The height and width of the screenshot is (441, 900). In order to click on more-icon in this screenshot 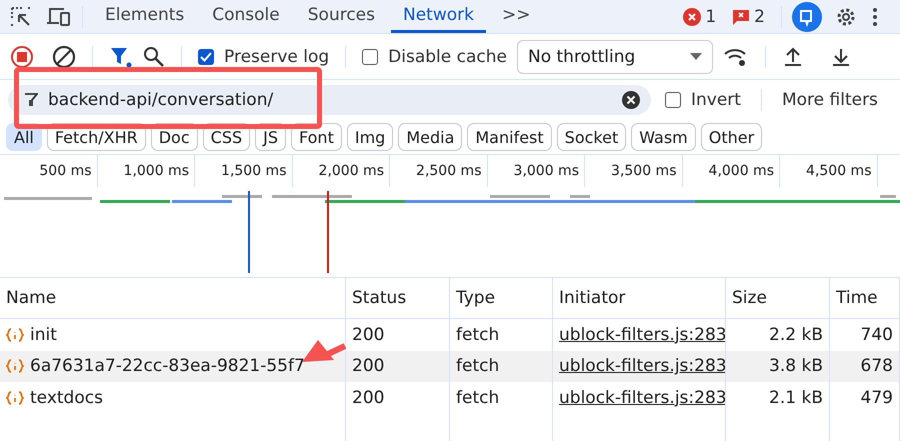, I will do `click(875, 17)`.